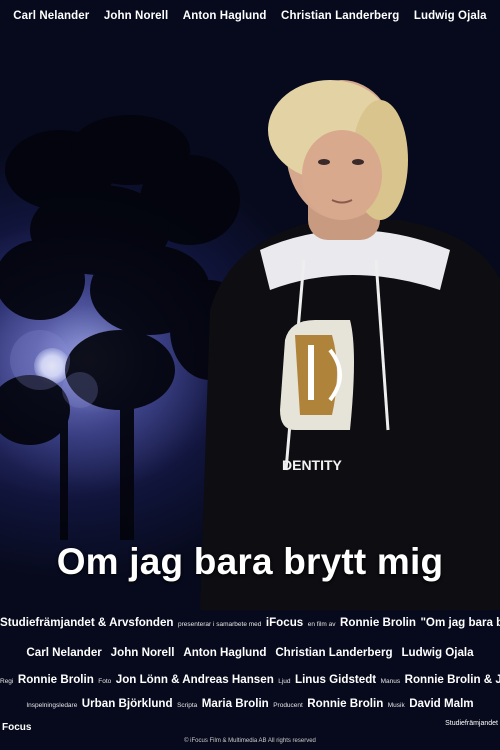  What do you see at coordinates (396, 705) in the screenshot?
I see `credit-label: Musik` at bounding box center [396, 705].